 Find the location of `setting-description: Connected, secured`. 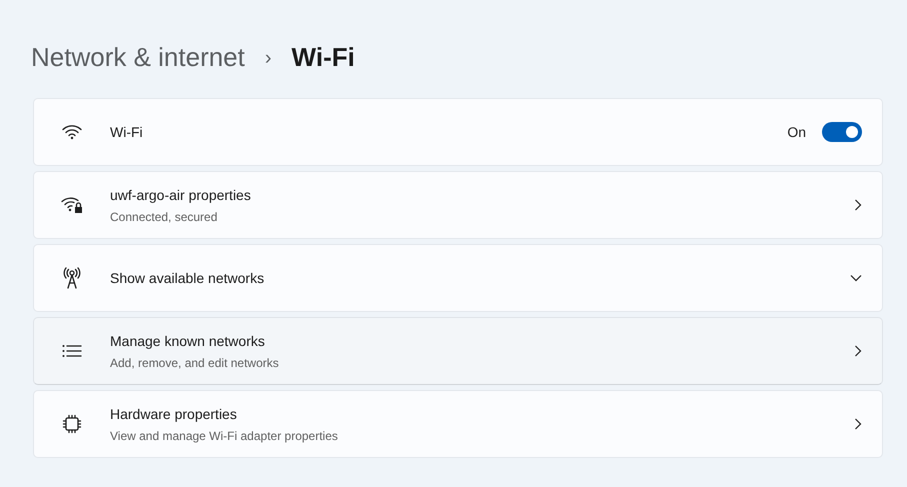

setting-description: Connected, secured is located at coordinates (164, 217).